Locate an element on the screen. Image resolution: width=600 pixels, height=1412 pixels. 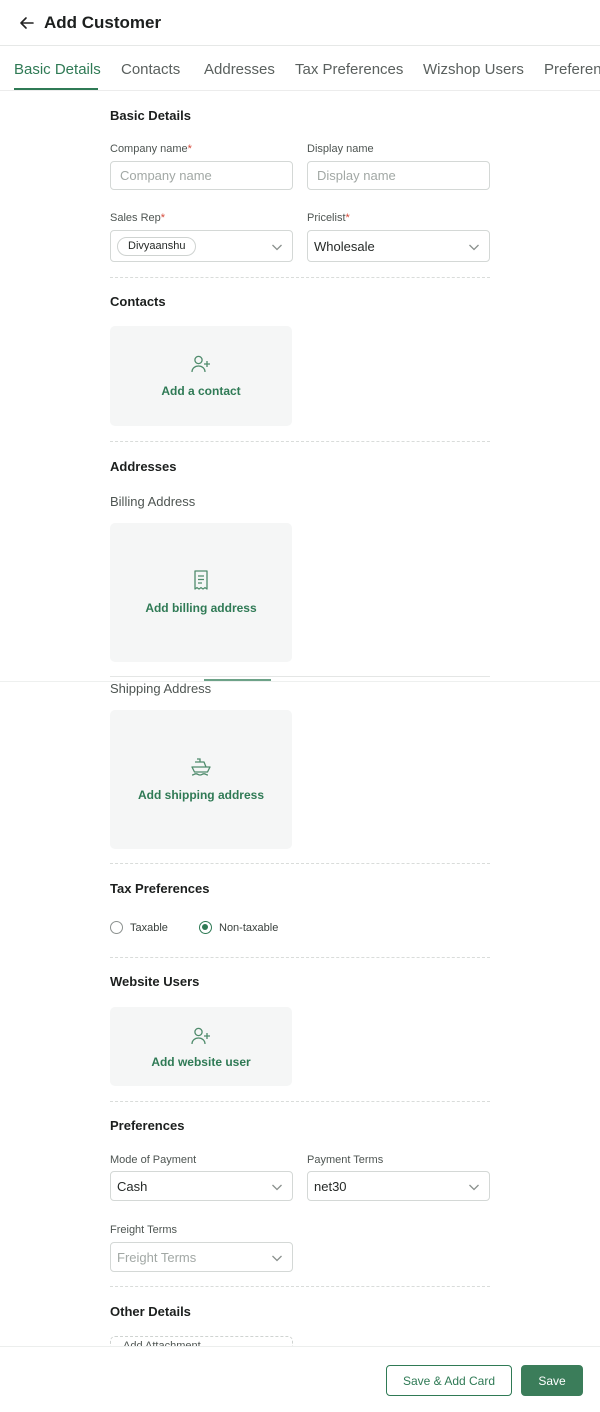
receipt-icon is located at coordinates (201, 580).